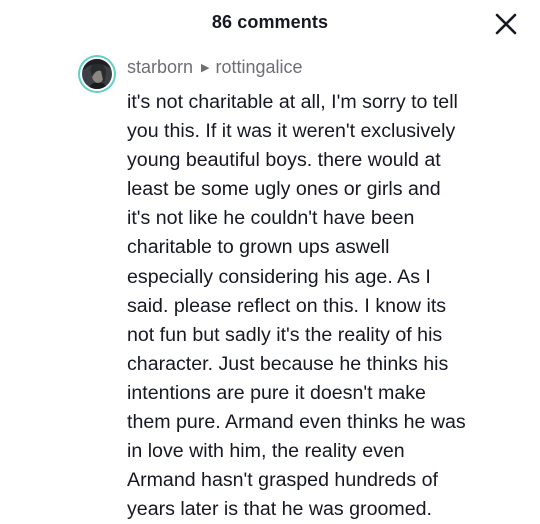  I want to click on comments-header: 86 comments, so click(270, 24).